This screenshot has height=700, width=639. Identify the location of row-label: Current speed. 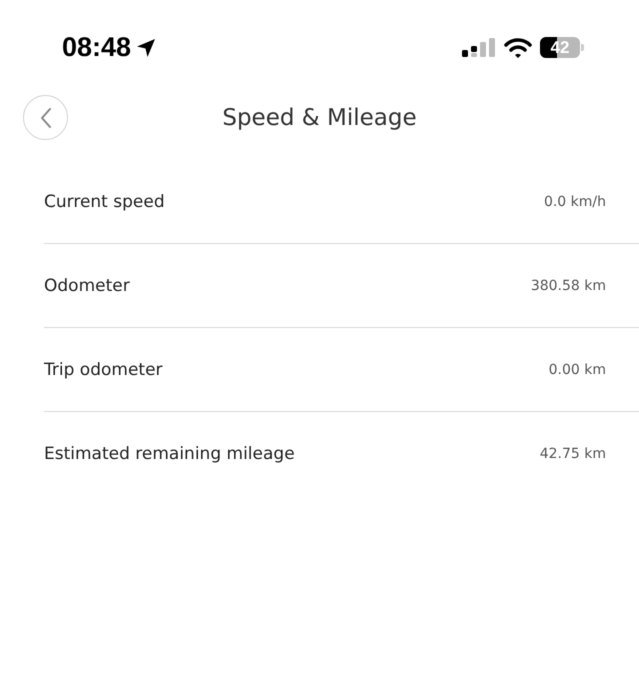
(104, 202).